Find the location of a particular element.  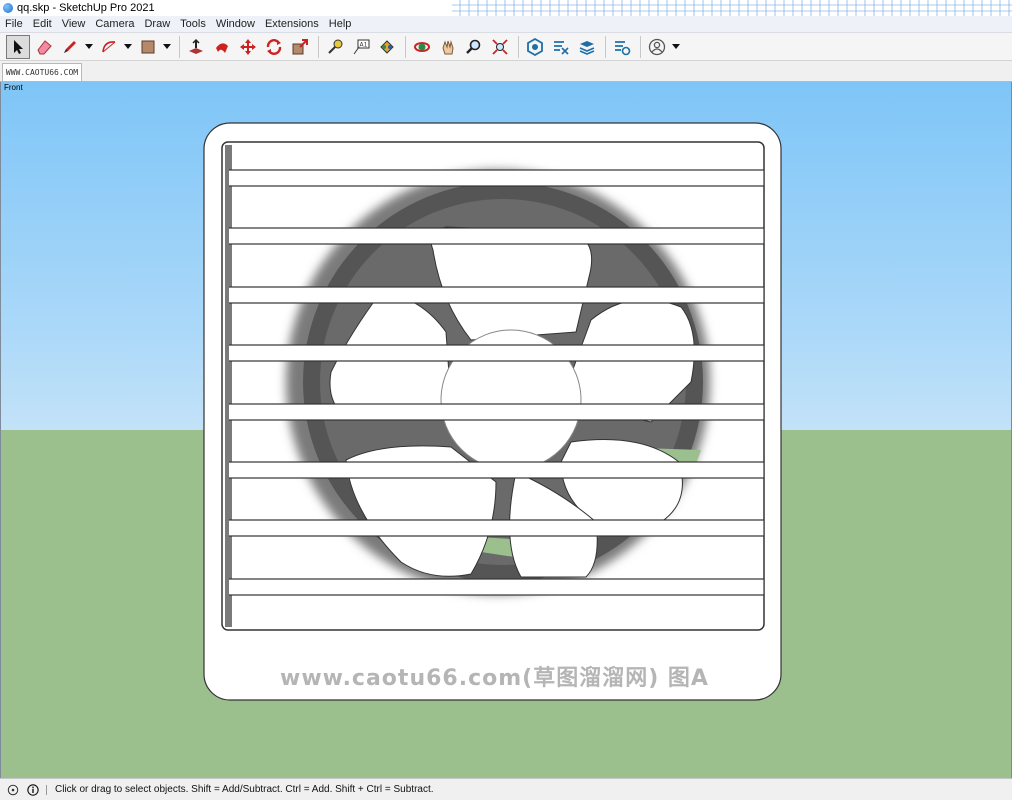

select-tool-button is located at coordinates (18, 46).